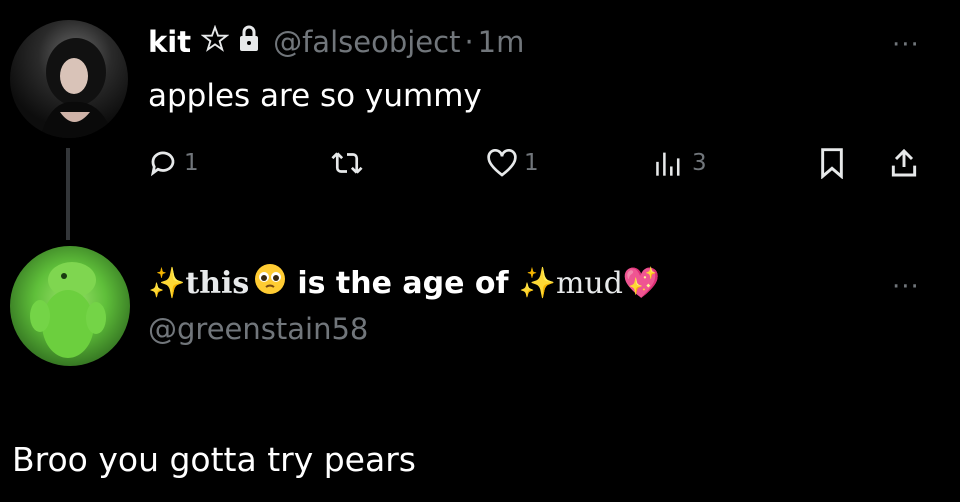  I want to click on name-part-1: this, so click(217, 283).